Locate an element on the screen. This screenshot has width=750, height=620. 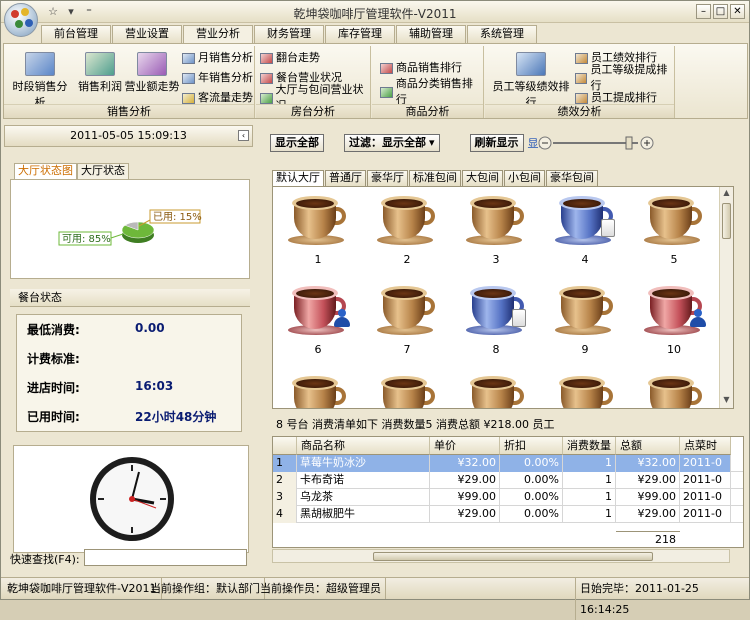
bill-icon is located at coordinates (519, 318).